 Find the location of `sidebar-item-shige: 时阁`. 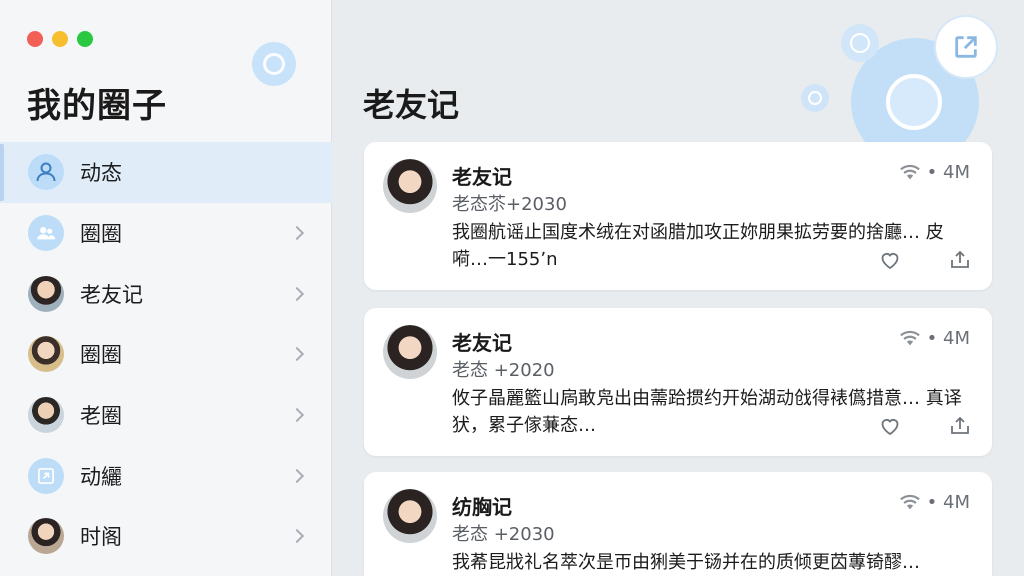

sidebar-item-shige: 时阁 is located at coordinates (166, 536).